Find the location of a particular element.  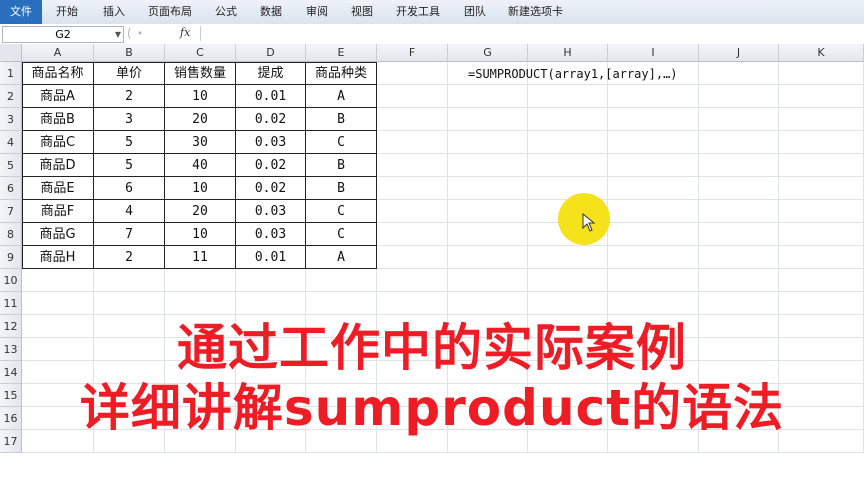

row-header-4: 4 is located at coordinates (11, 142).